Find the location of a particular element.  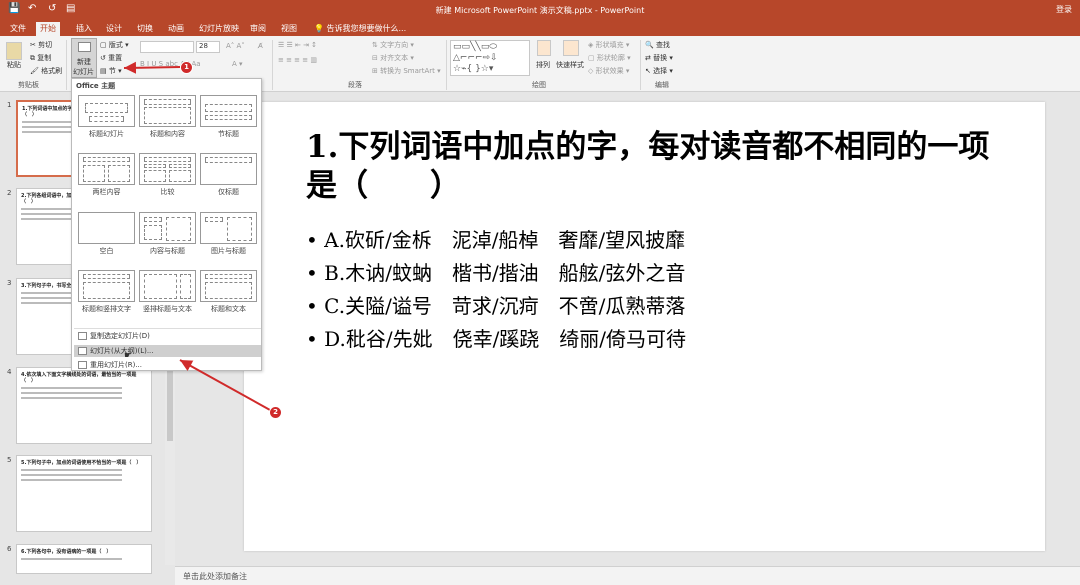

annotation-arrows is located at coordinates (197, 236).